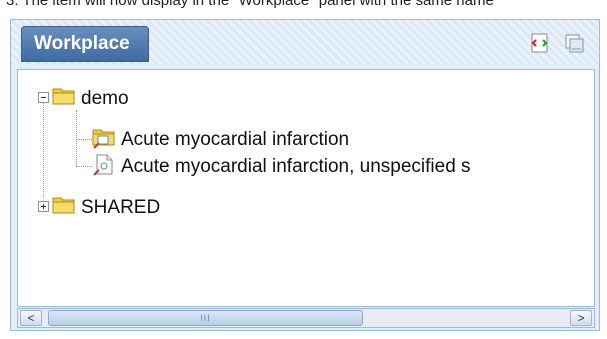 The width and height of the screenshot is (607, 339). I want to click on collapse-panel-icon, so click(575, 43).